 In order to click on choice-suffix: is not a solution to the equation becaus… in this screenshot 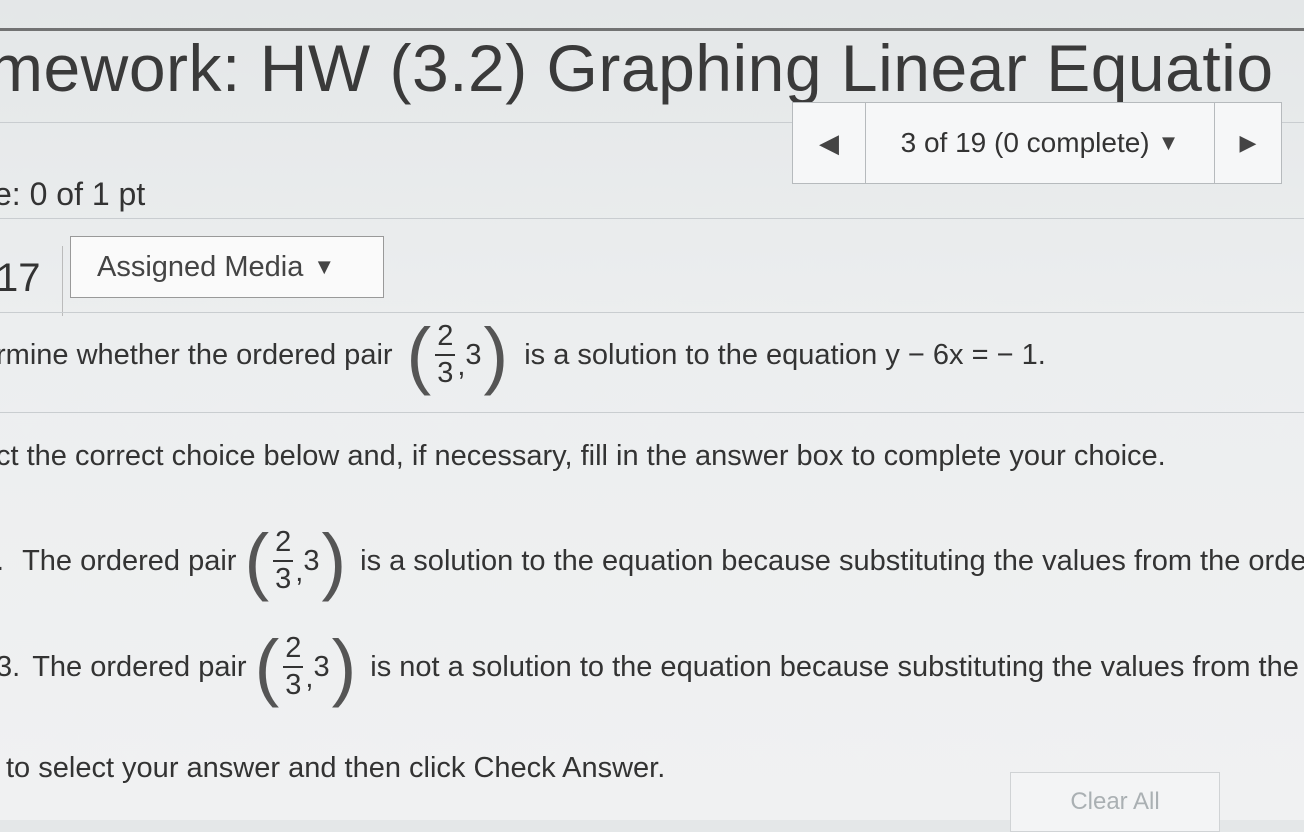, I will do `click(837, 666)`.